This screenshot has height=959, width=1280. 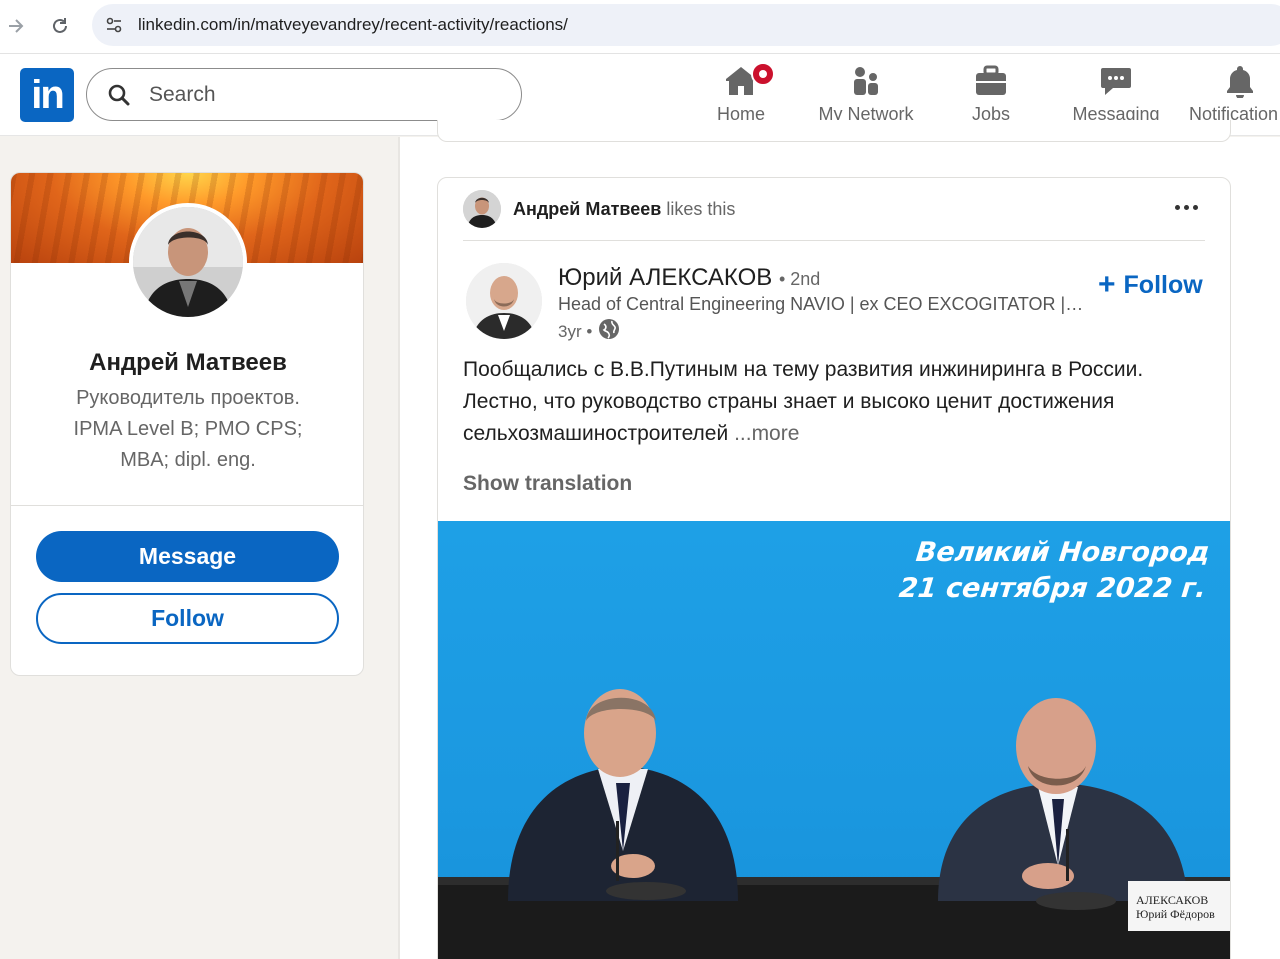 I want to click on see-more-link: ...more, so click(x=766, y=433).